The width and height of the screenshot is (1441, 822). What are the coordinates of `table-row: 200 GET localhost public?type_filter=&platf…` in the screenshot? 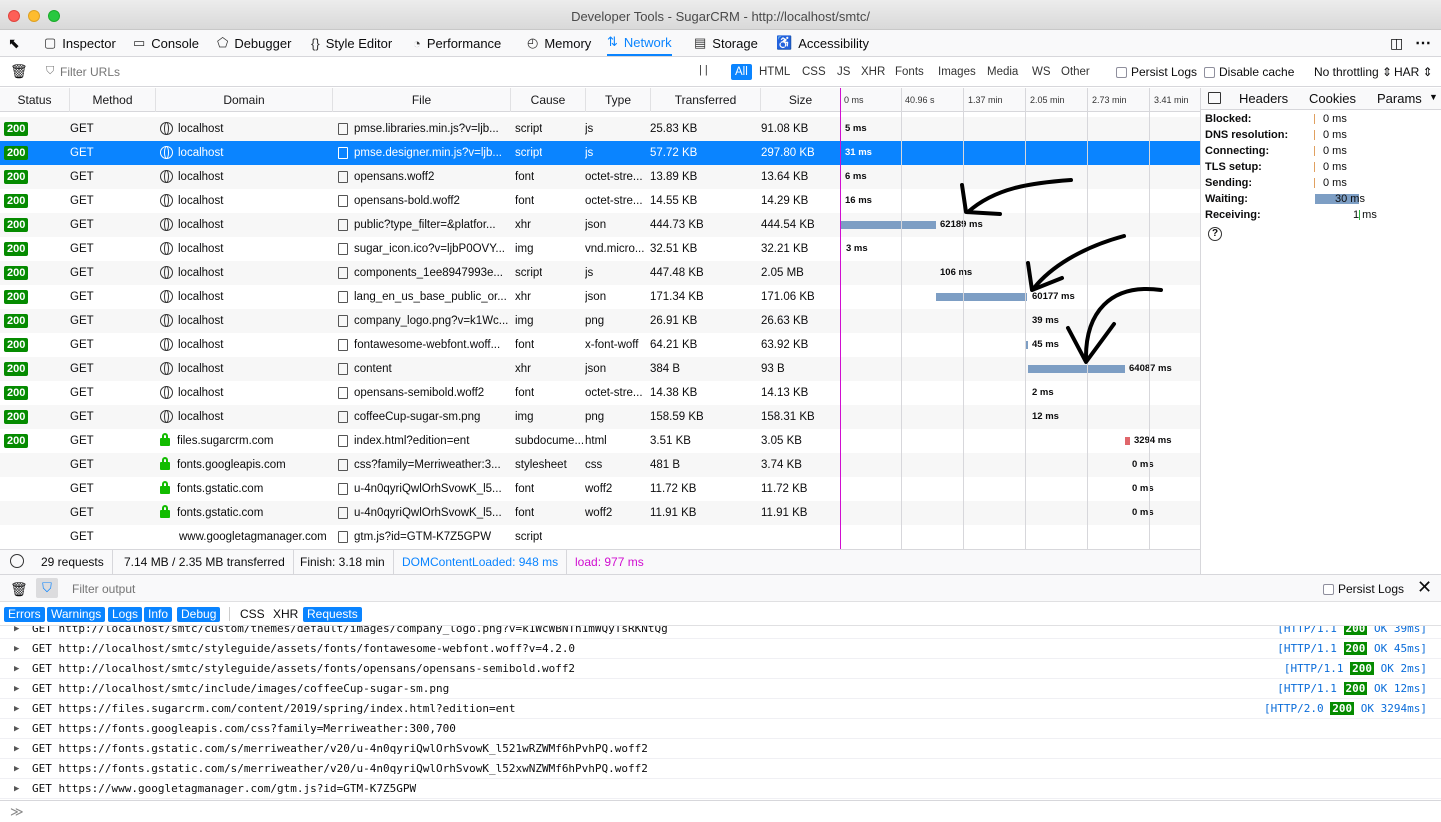 It's located at (600, 225).